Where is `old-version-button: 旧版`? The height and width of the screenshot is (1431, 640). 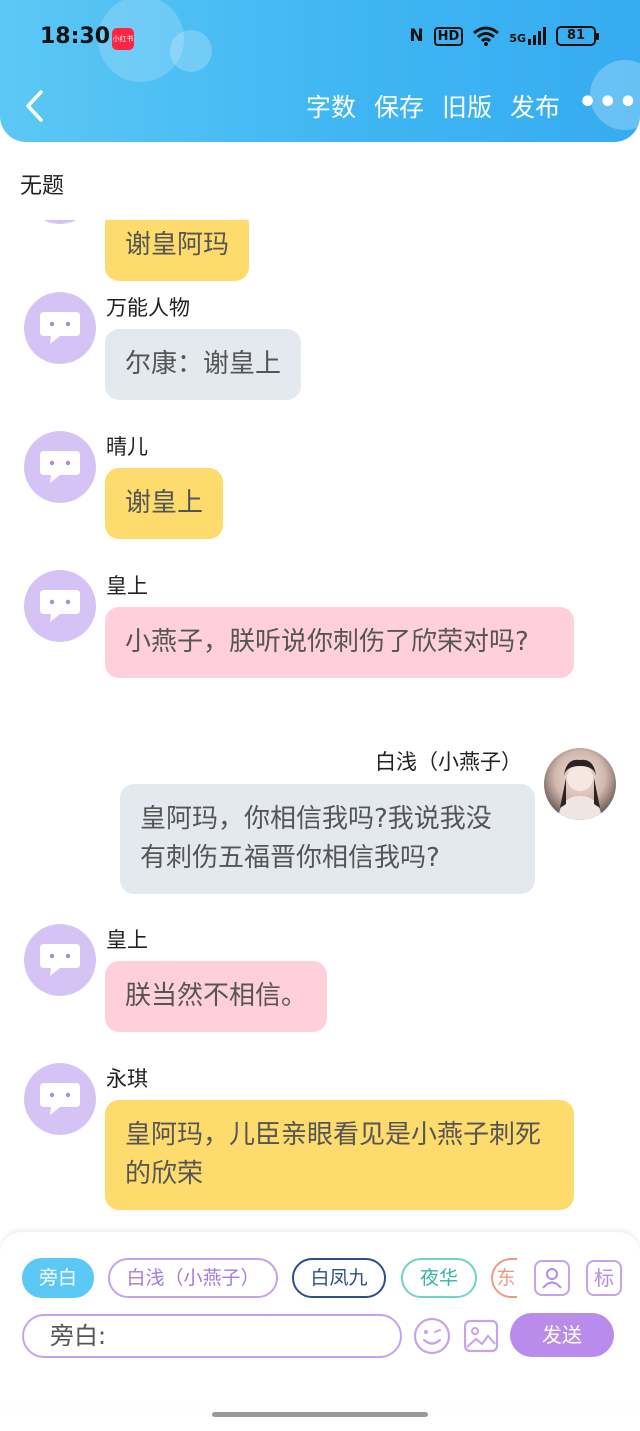 old-version-button: 旧版 is located at coordinates (467, 108).